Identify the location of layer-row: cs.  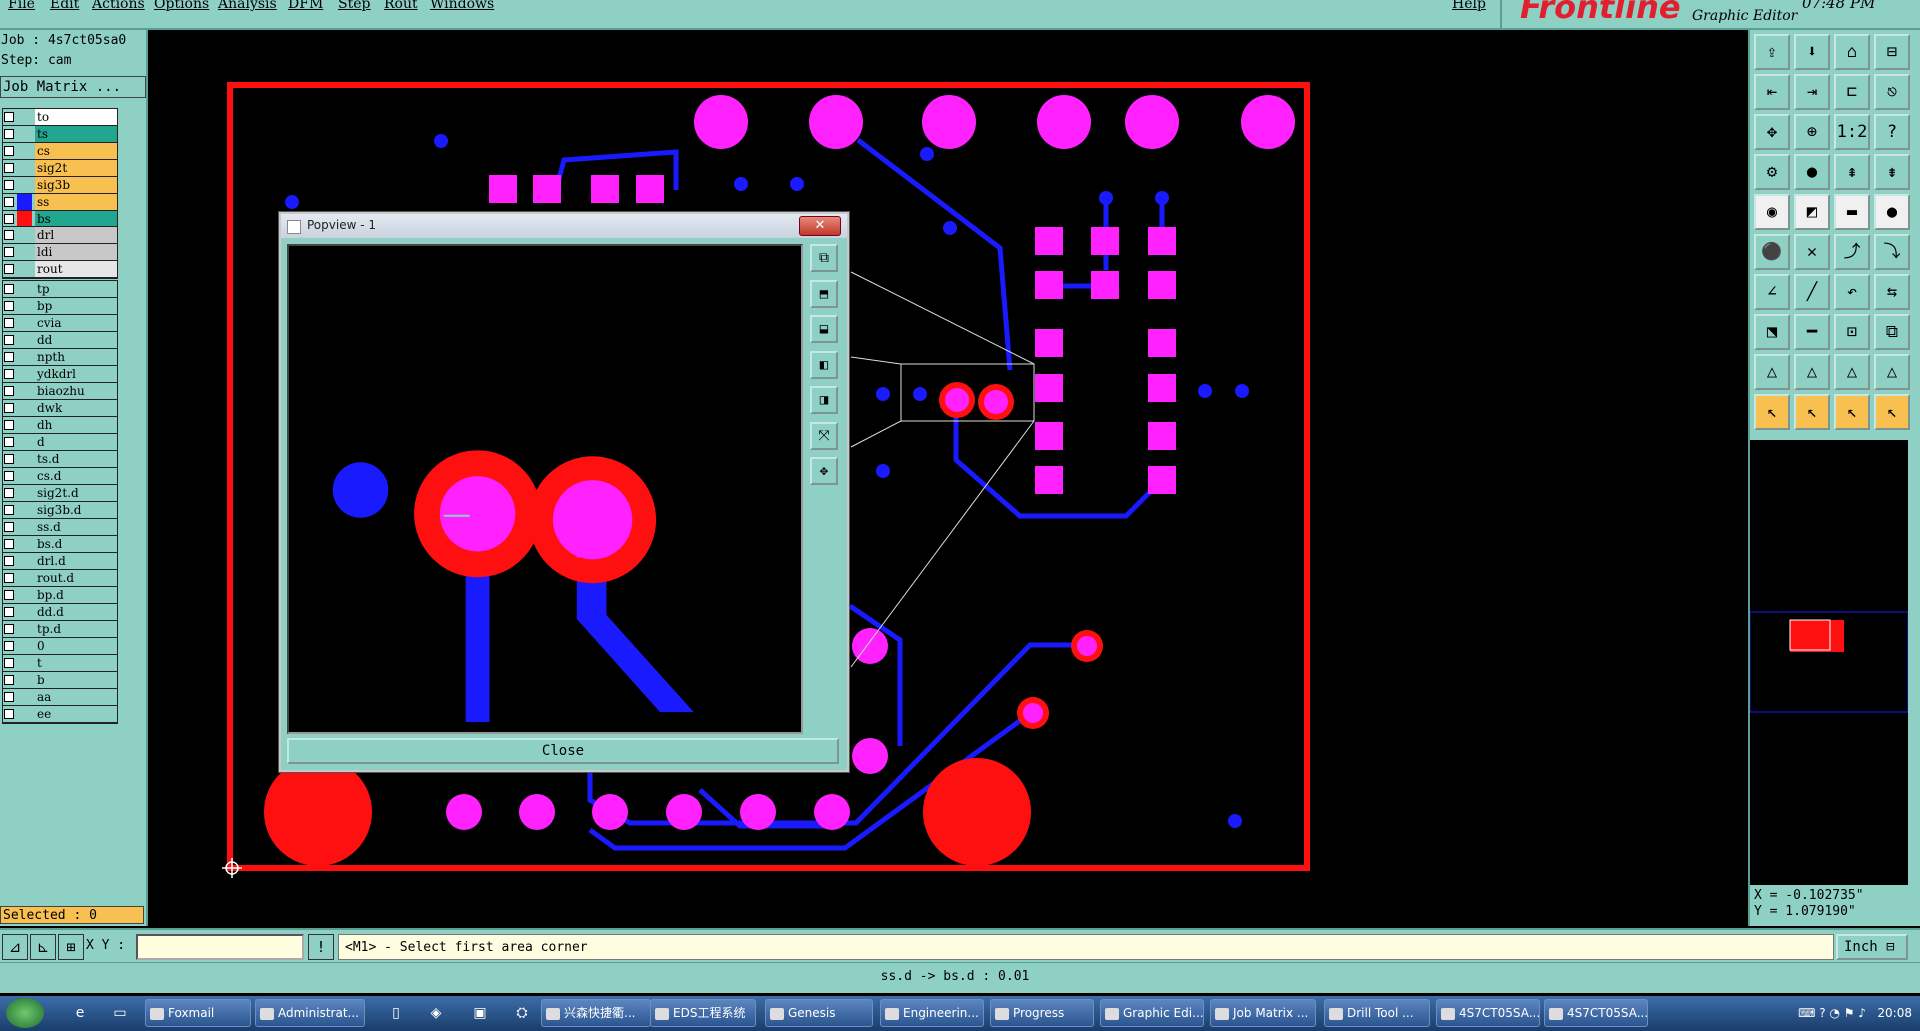
(60, 151).